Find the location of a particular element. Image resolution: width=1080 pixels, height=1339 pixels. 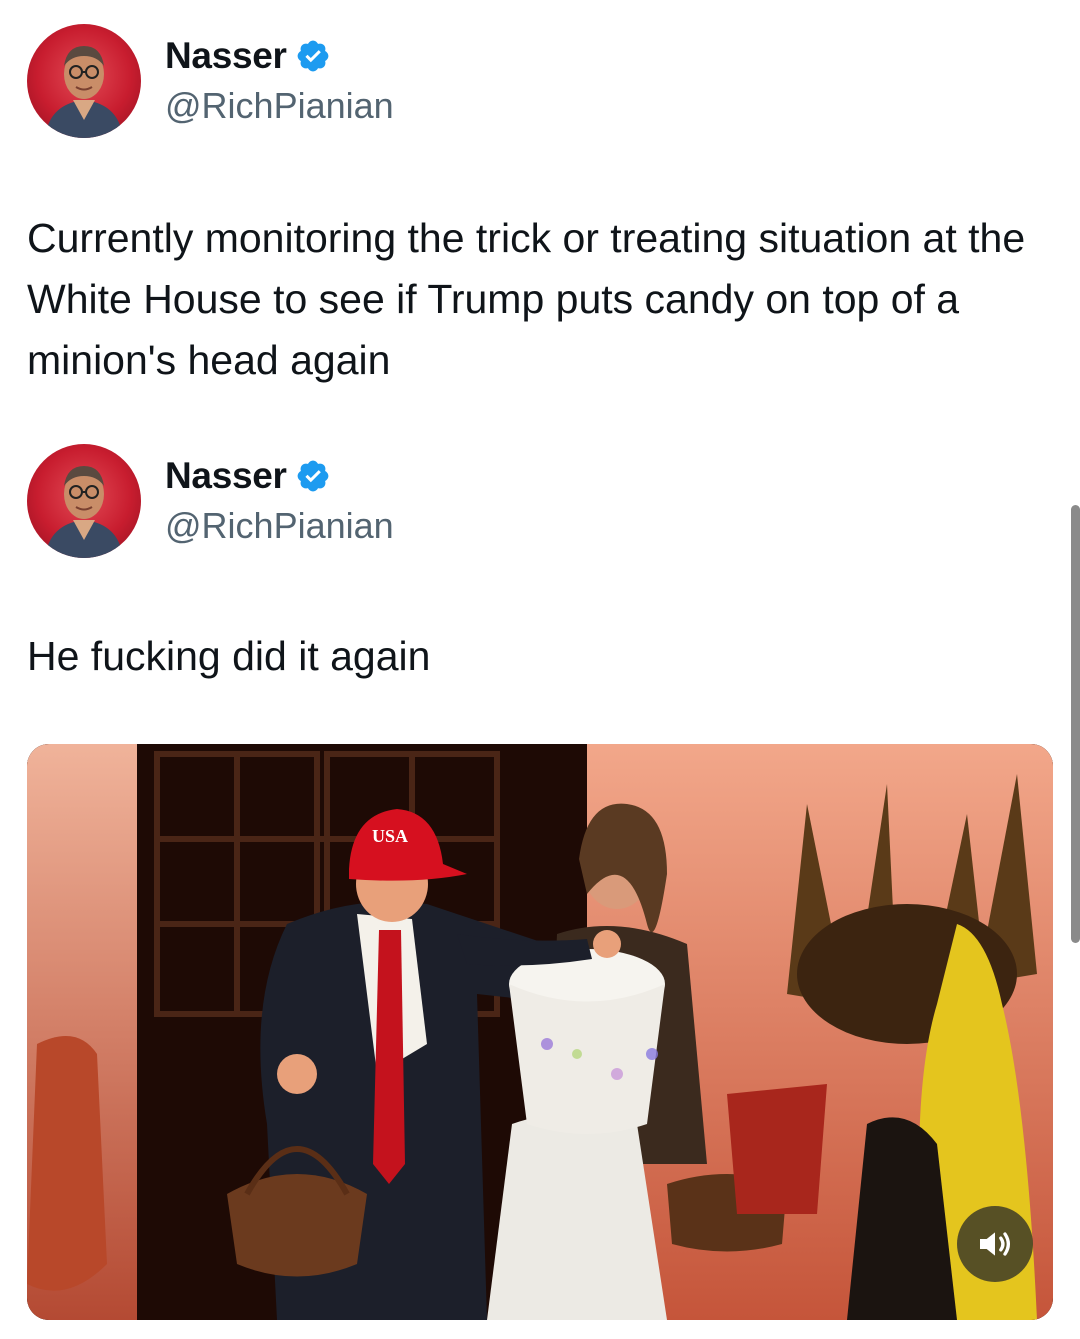

hat-text: USA is located at coordinates (390, 836).